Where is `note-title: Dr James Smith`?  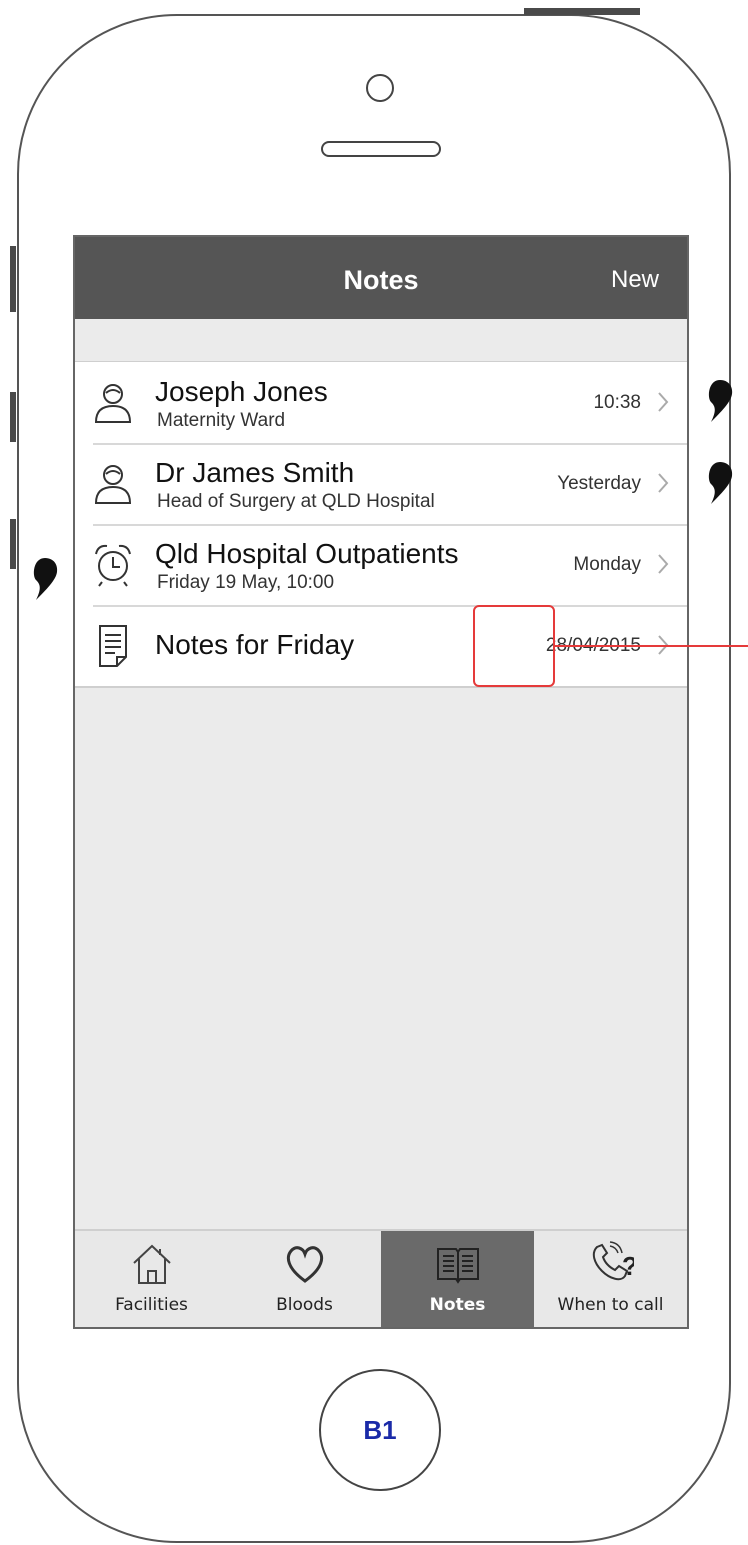
note-title: Dr James Smith is located at coordinates (255, 472).